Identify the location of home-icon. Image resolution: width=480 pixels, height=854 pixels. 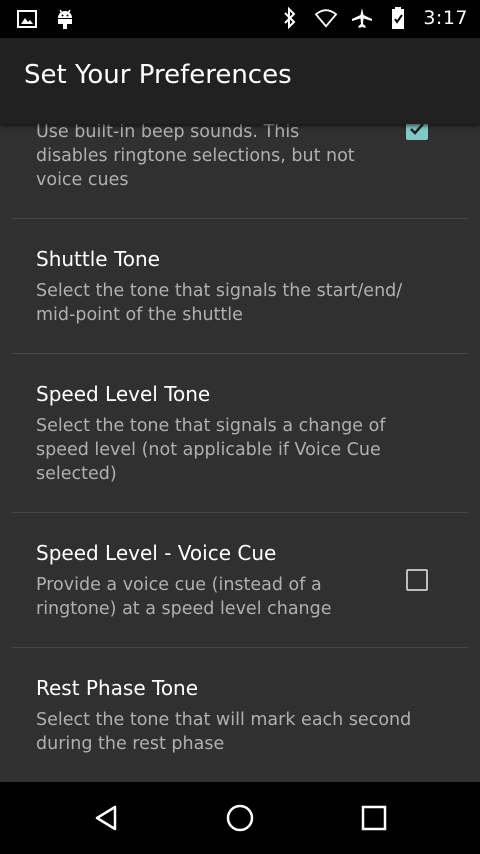
(240, 818).